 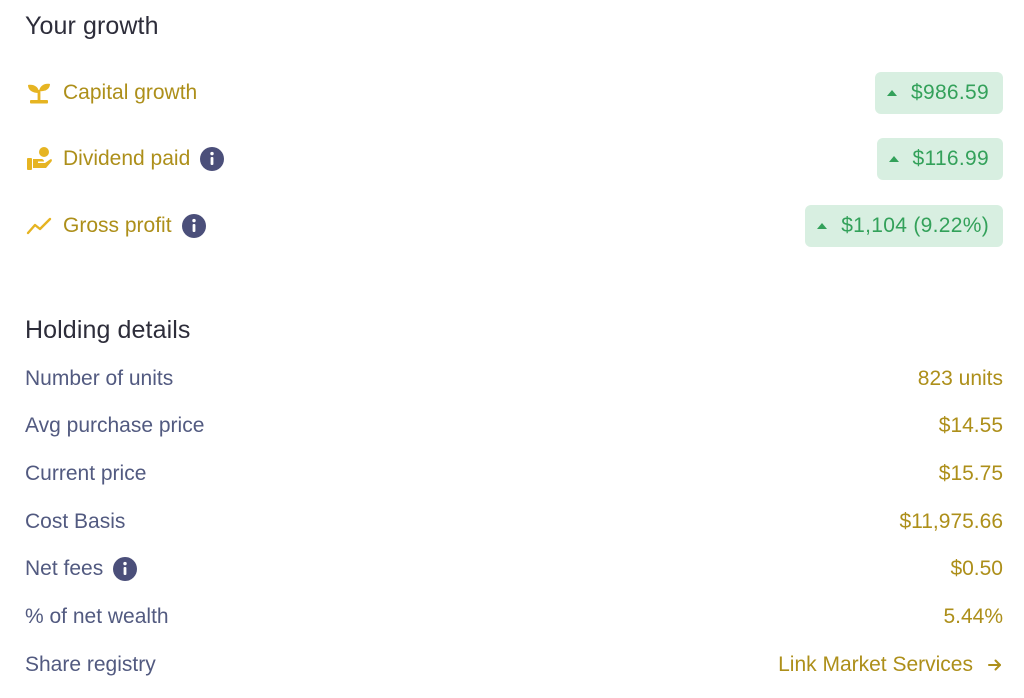 What do you see at coordinates (115, 425) in the screenshot?
I see `avg-purchase-price-label: Avg purchase price` at bounding box center [115, 425].